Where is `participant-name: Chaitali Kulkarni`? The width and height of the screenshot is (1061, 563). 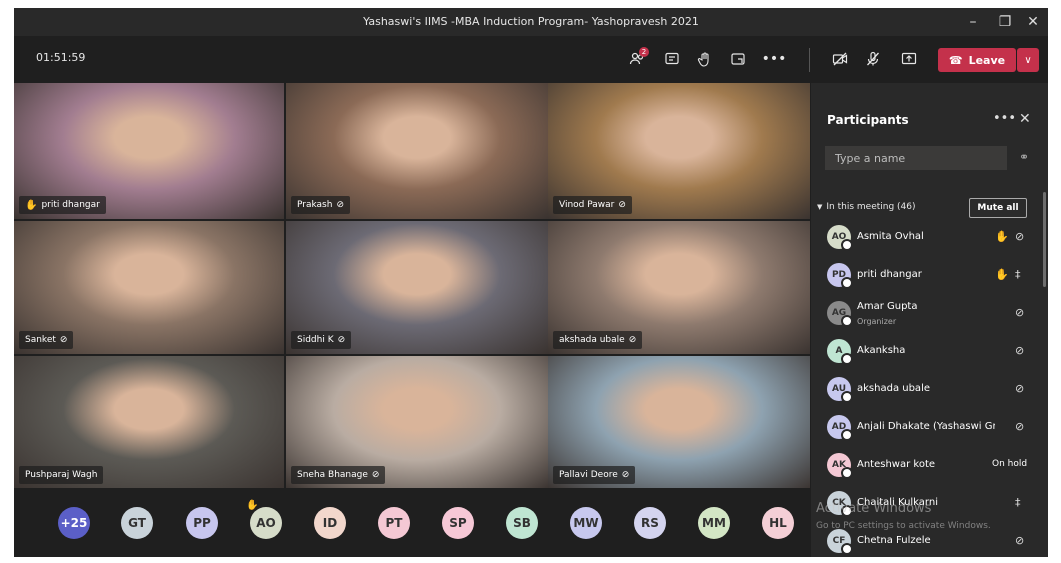 participant-name: Chaitali Kulkarni is located at coordinates (897, 502).